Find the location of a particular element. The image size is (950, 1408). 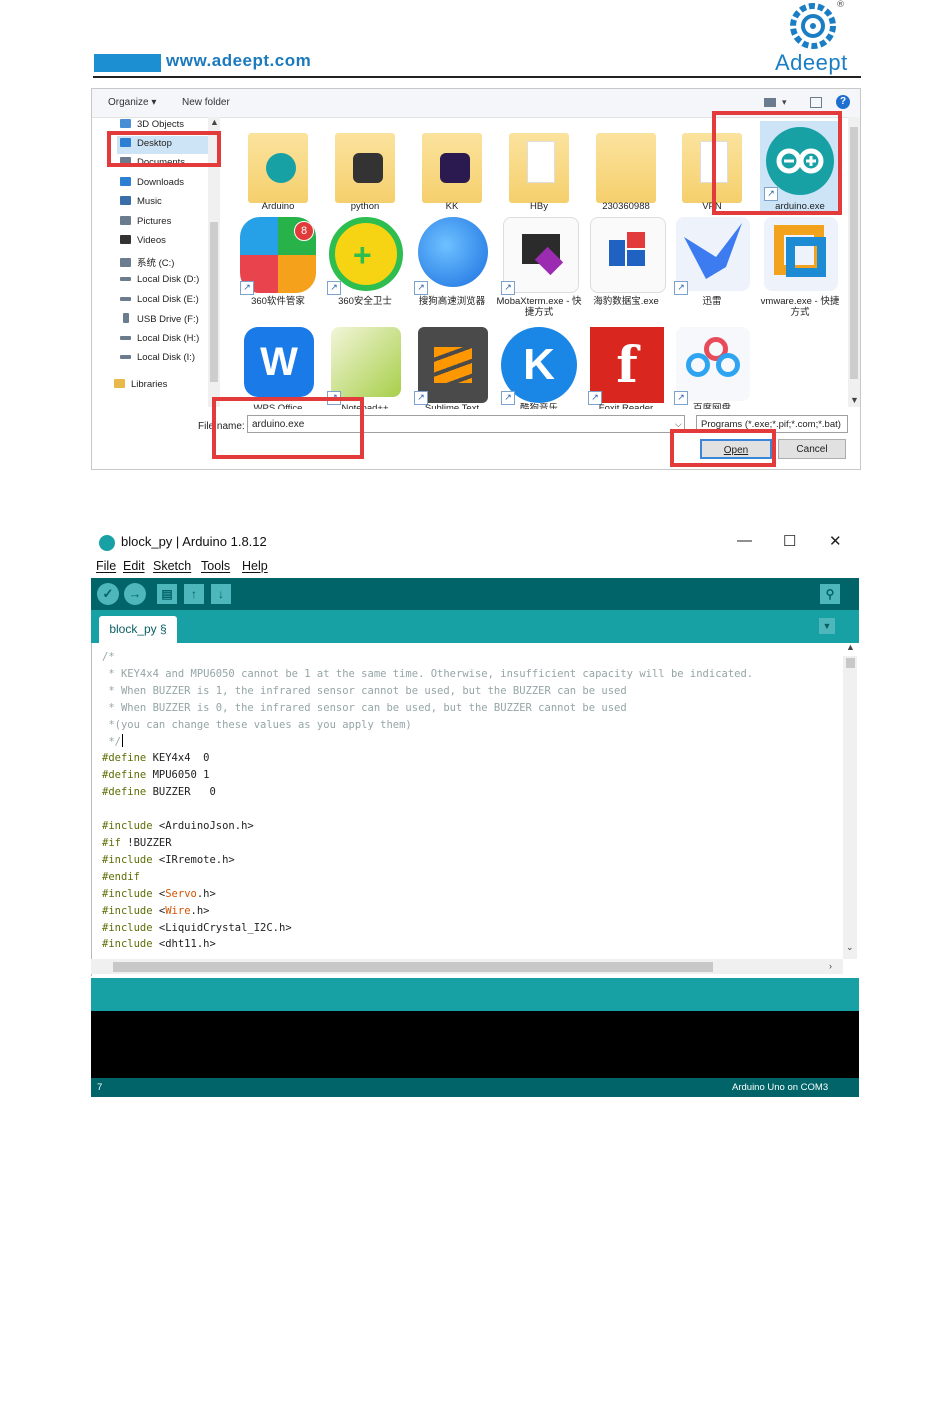

sublime-text-icon is located at coordinates (453, 365).